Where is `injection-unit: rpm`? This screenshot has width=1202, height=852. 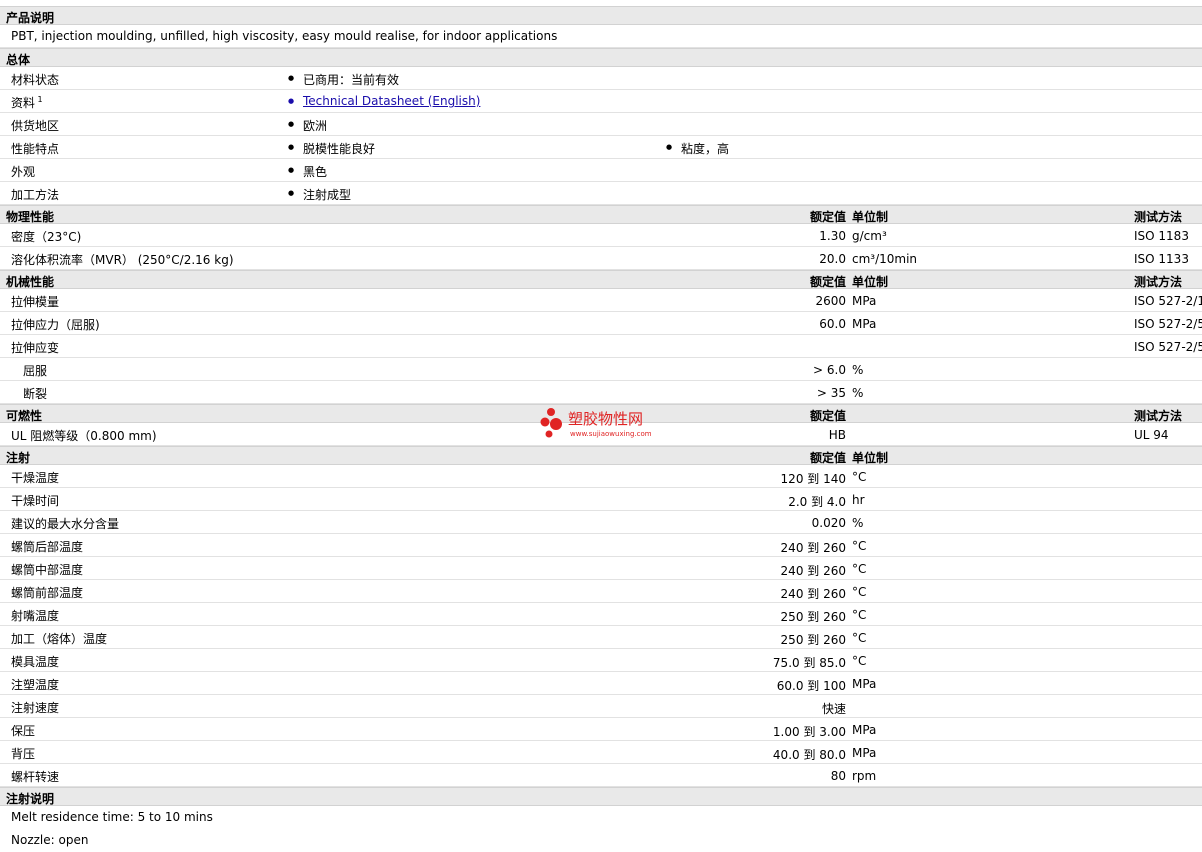 injection-unit: rpm is located at coordinates (864, 776).